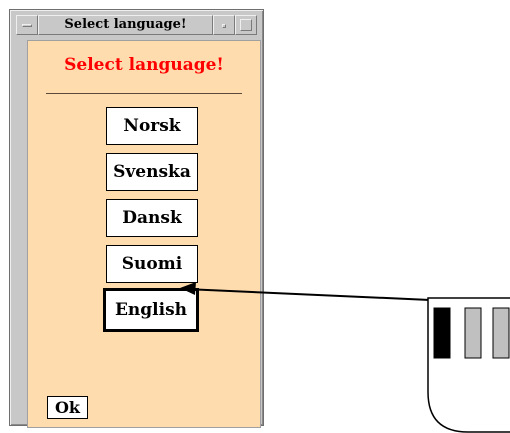 The image size is (510, 433). Describe the element at coordinates (152, 218) in the screenshot. I see `language-button-dansk: Dansk` at that location.